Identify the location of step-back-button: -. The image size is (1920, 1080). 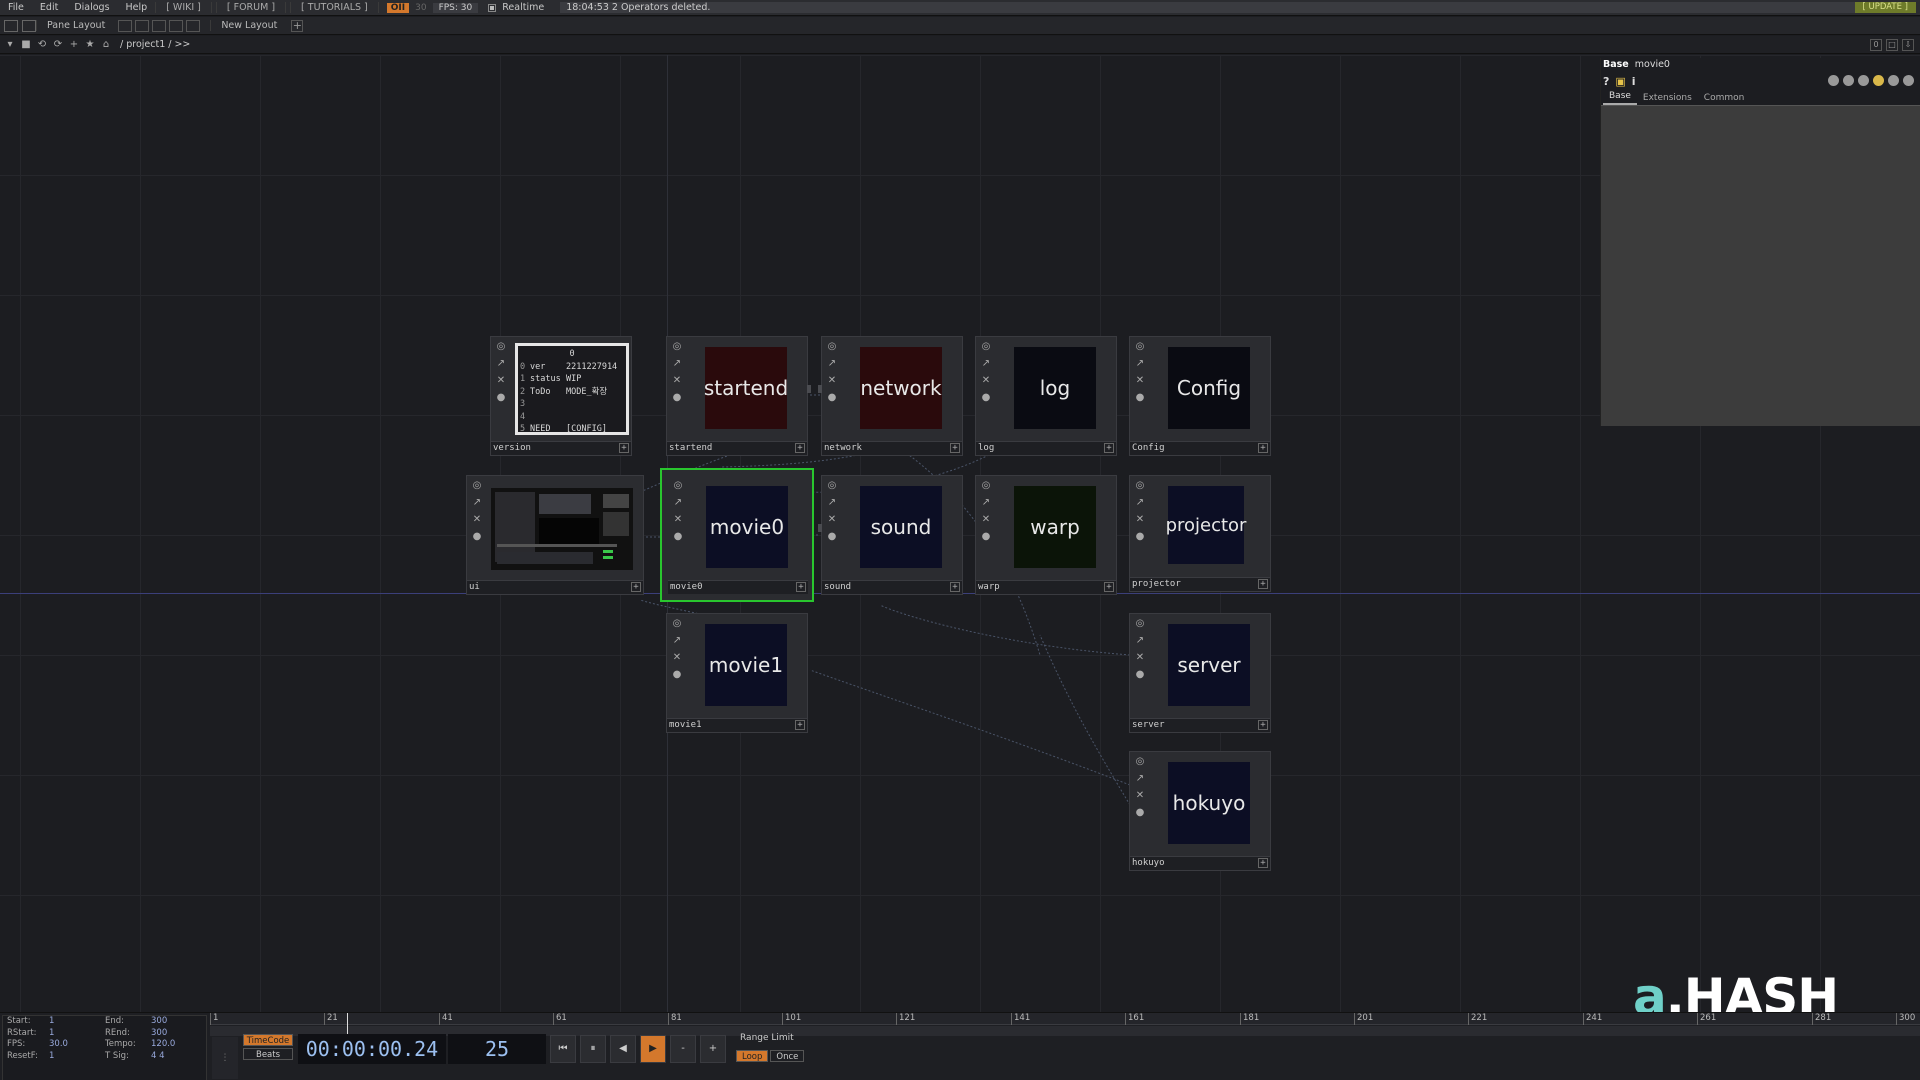
(683, 1049).